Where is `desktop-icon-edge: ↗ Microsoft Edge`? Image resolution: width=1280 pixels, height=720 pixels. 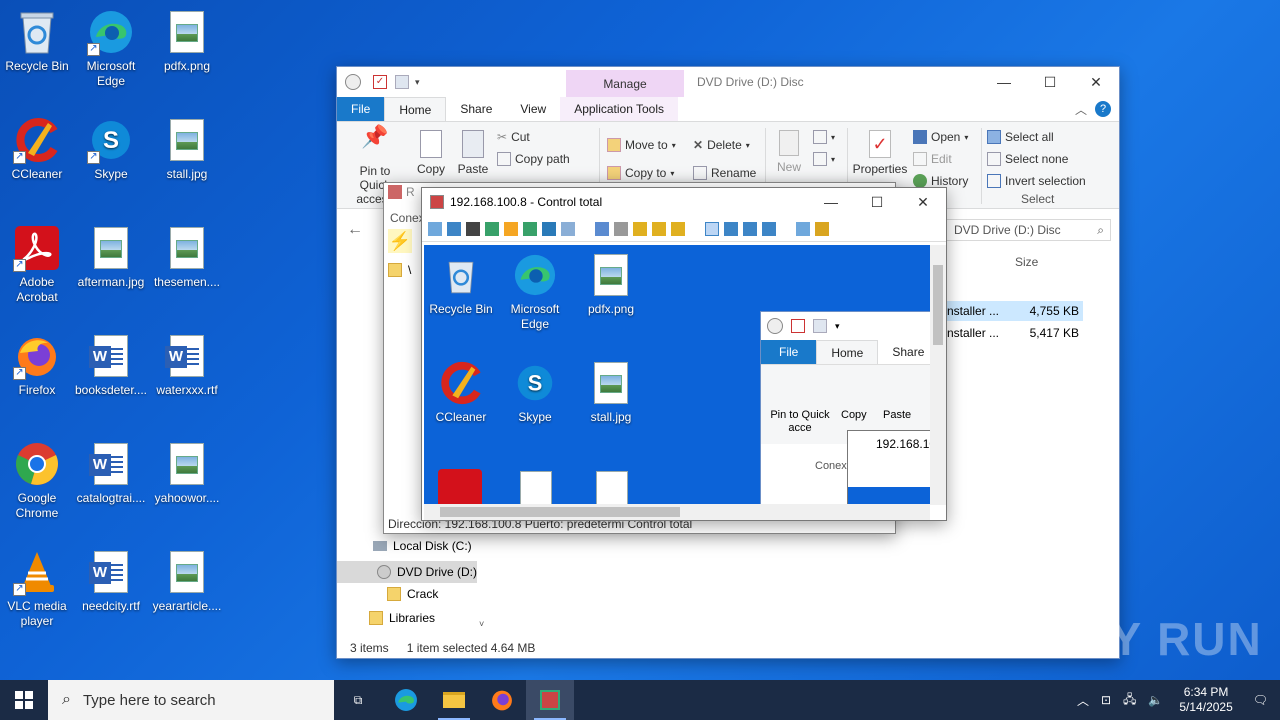 desktop-icon-edge: ↗ Microsoft Edge is located at coordinates (111, 48).